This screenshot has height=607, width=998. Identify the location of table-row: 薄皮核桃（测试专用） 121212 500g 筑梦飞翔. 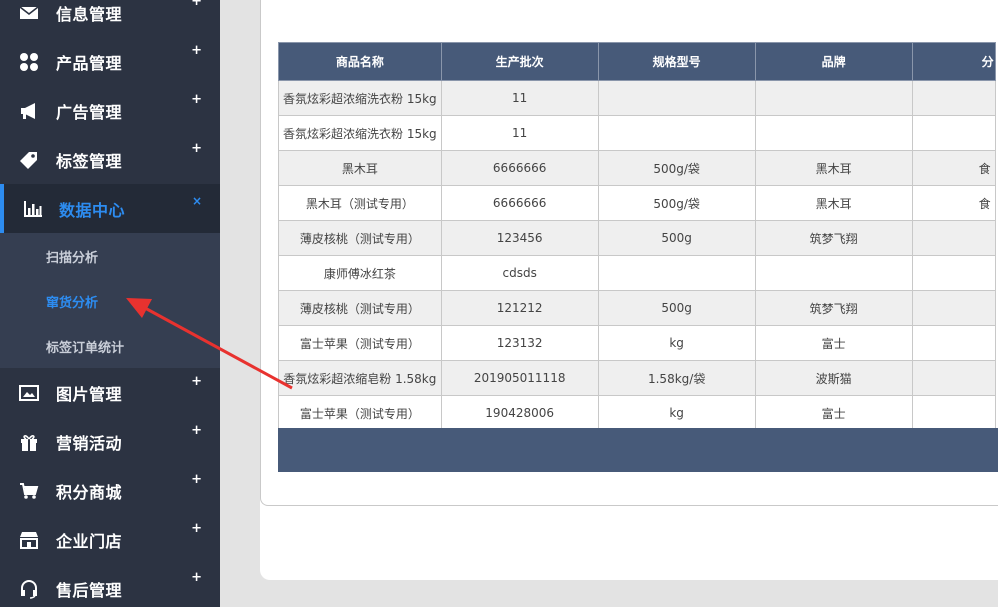
(637, 308).